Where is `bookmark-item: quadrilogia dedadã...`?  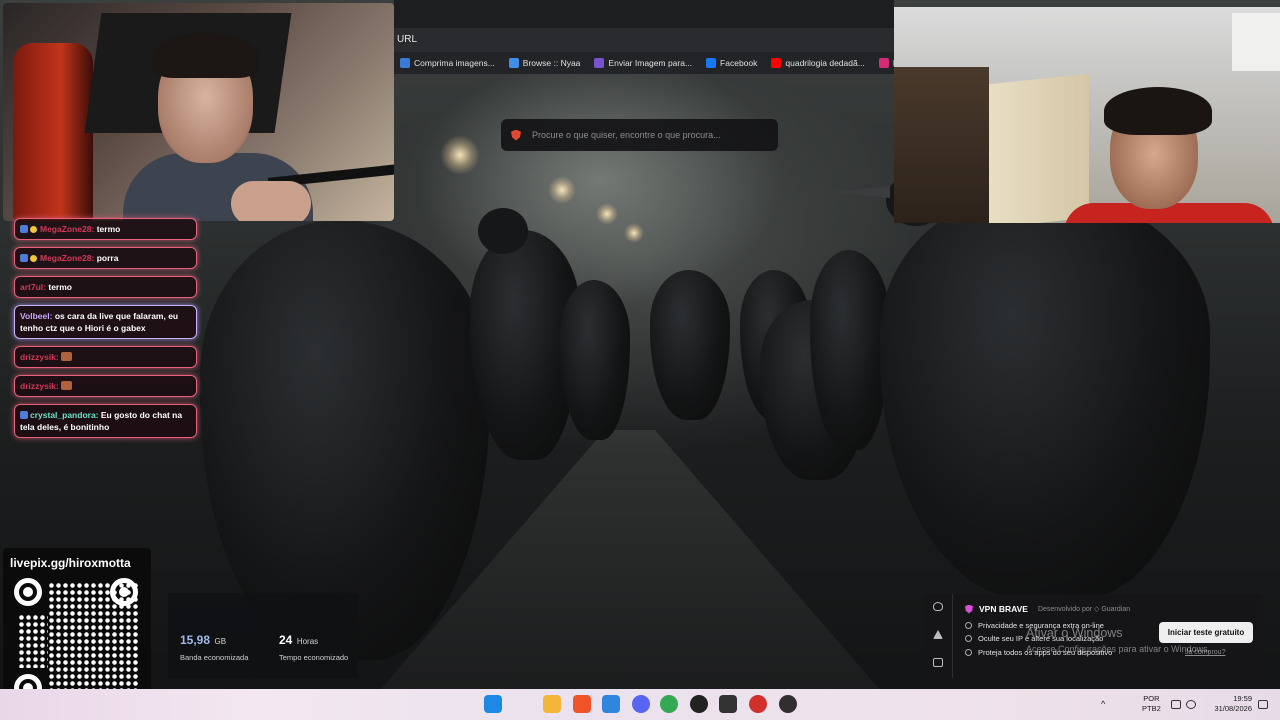
bookmark-item: quadrilogia dedadã... is located at coordinates (818, 63).